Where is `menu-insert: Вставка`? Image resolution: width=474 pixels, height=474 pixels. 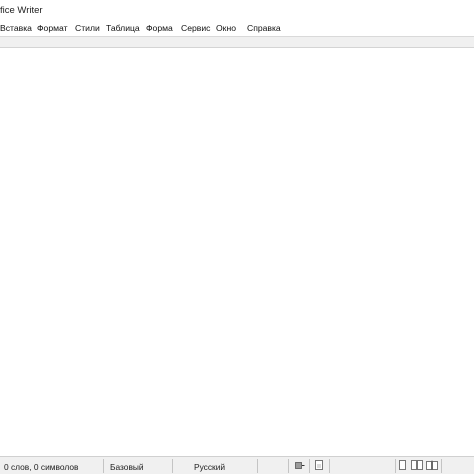 menu-insert: Вставка is located at coordinates (16, 28).